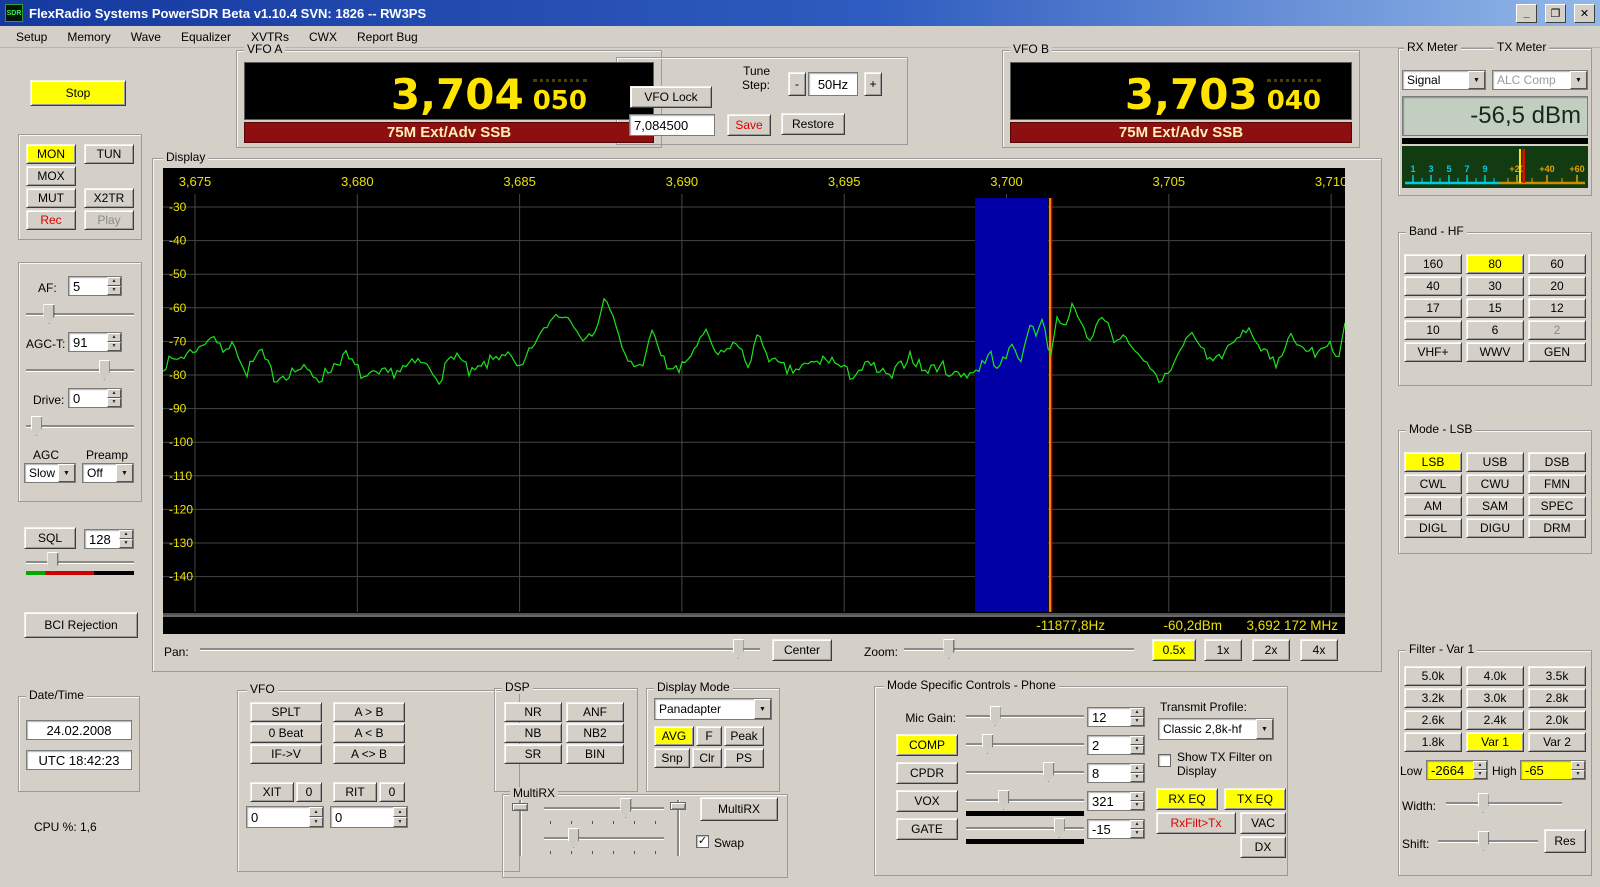 The width and height of the screenshot is (1600, 887). What do you see at coordinates (109, 154) in the screenshot?
I see `tun-button: TUN` at bounding box center [109, 154].